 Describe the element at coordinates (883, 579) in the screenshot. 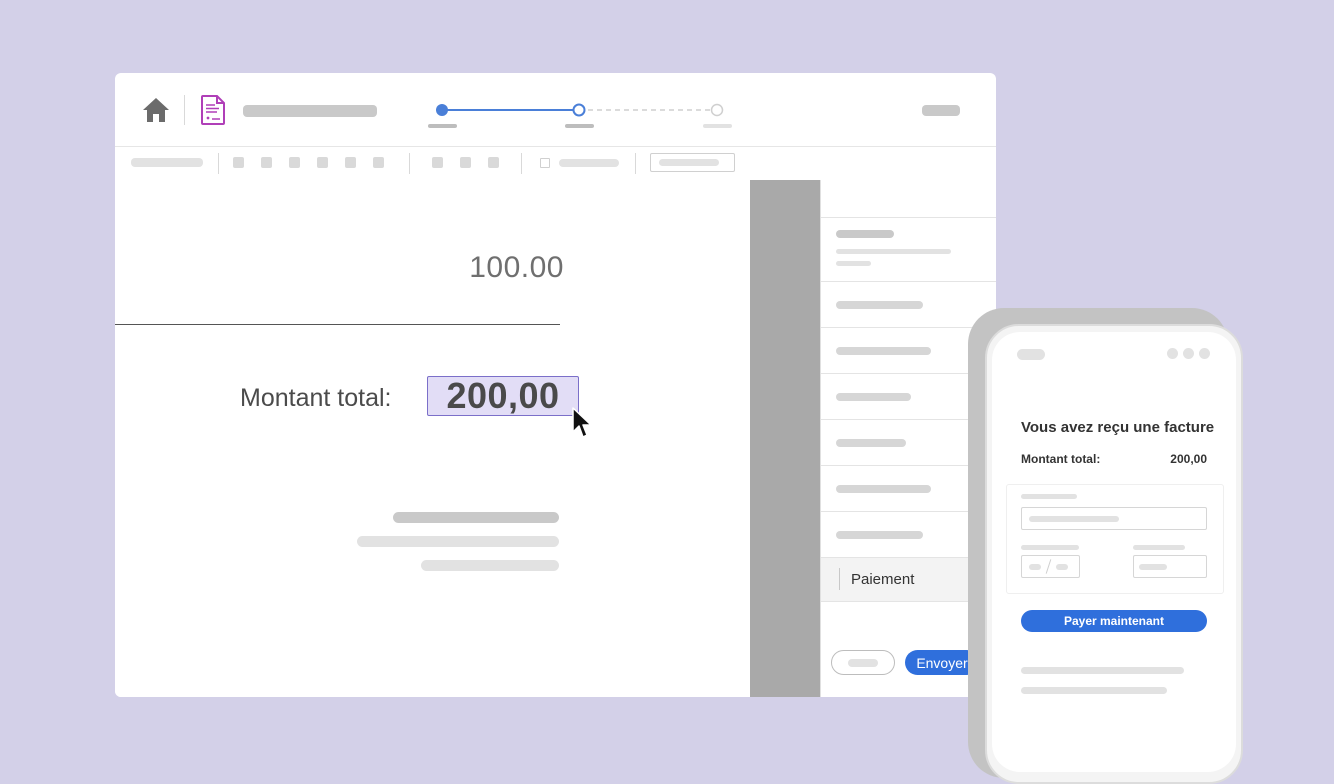

I see `payment-field-label: Paiement` at that location.